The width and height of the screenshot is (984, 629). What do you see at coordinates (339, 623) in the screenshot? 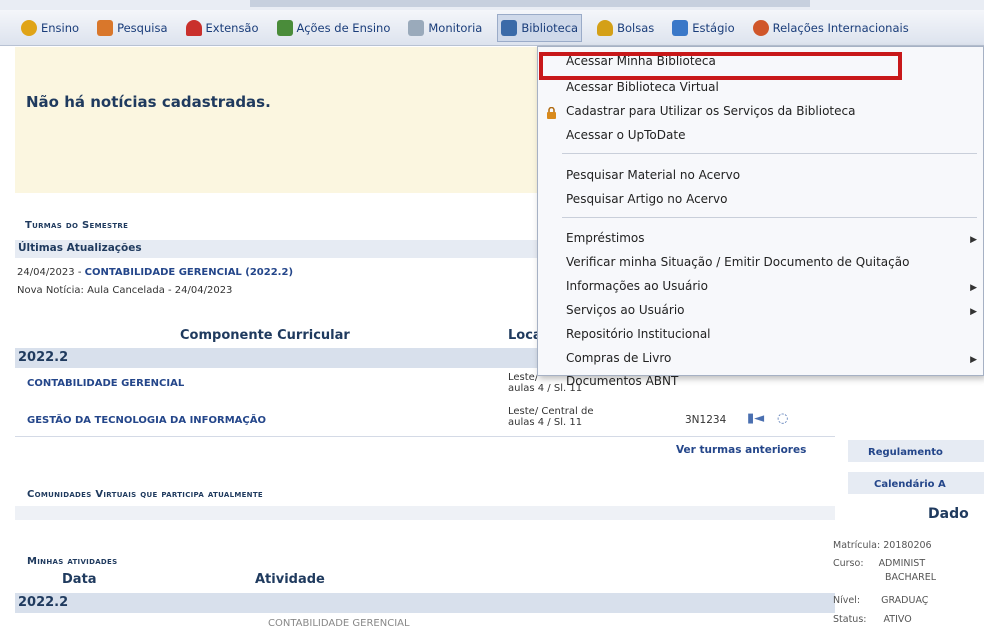
I see `atividade-row: CONTABILIDADE GERENCIAL` at bounding box center [339, 623].